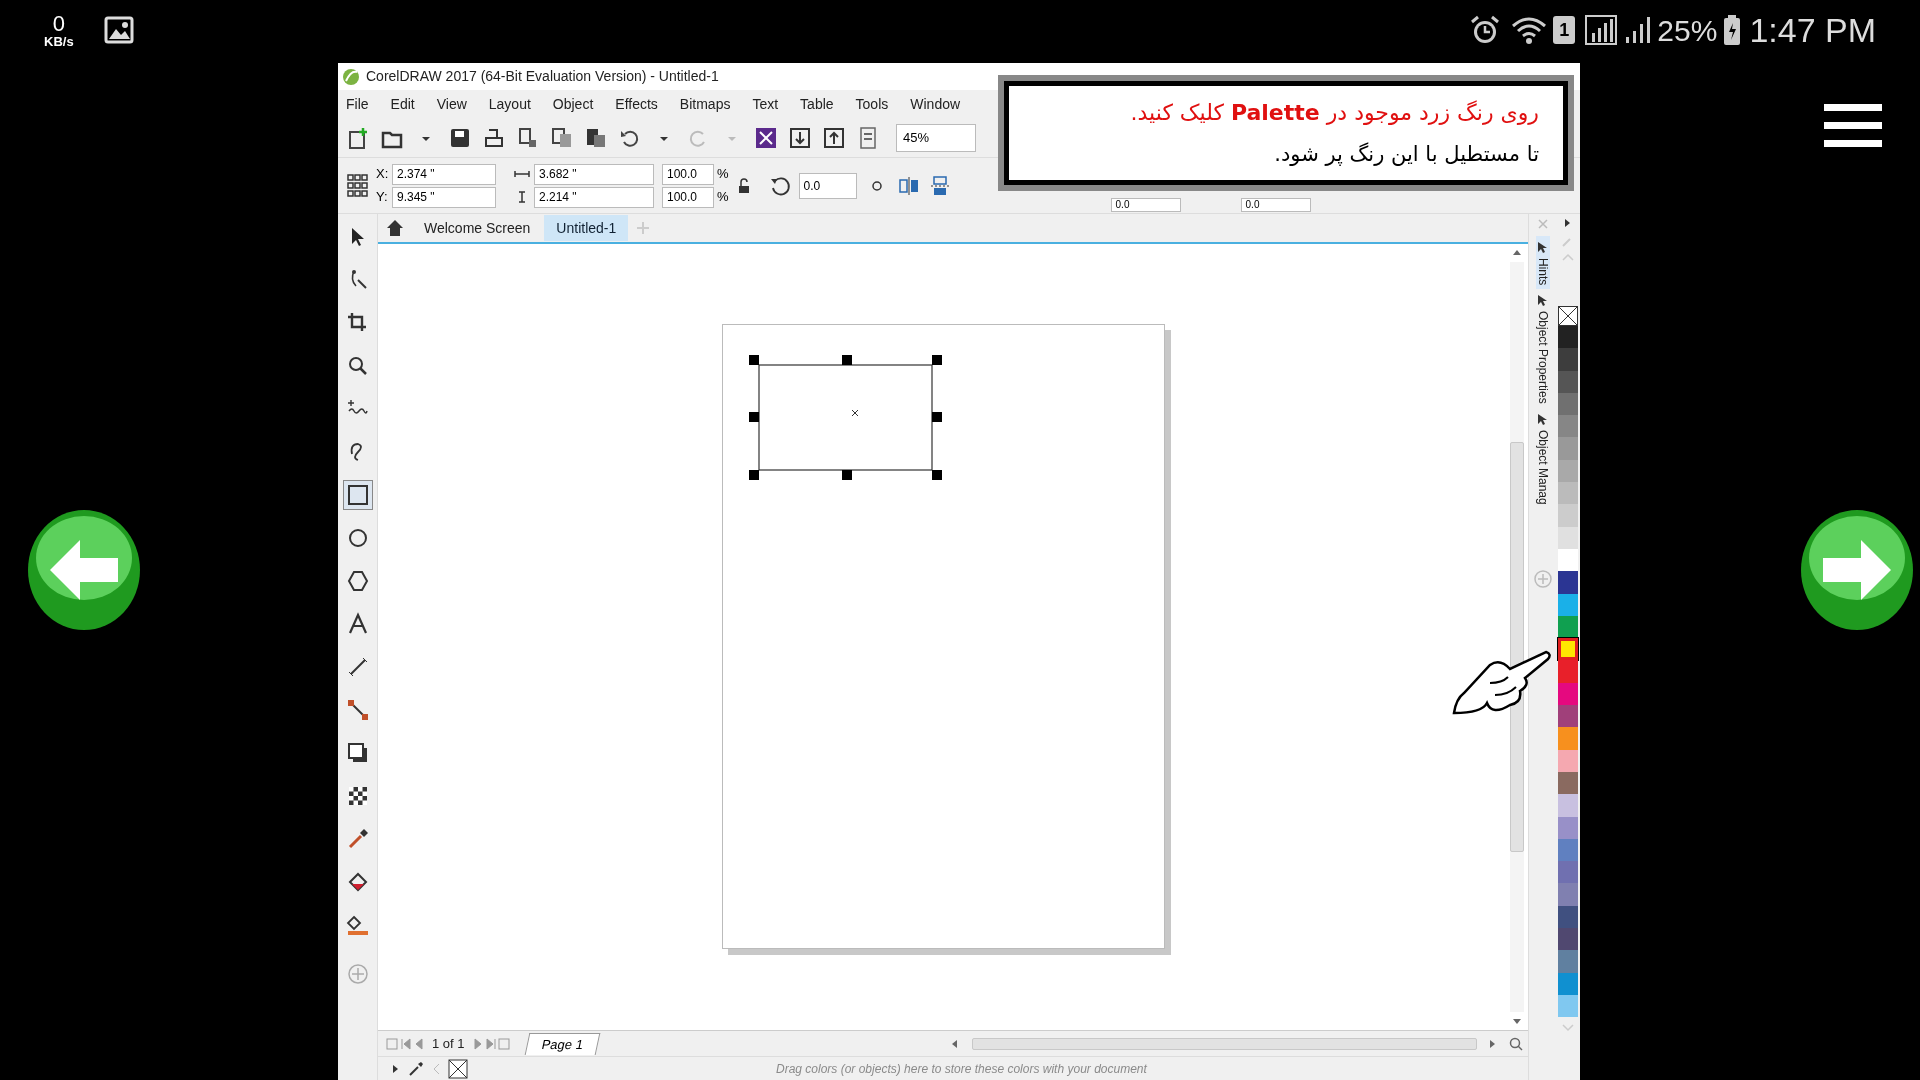 This screenshot has width=1920, height=1080. I want to click on polygon-icon, so click(357, 581).